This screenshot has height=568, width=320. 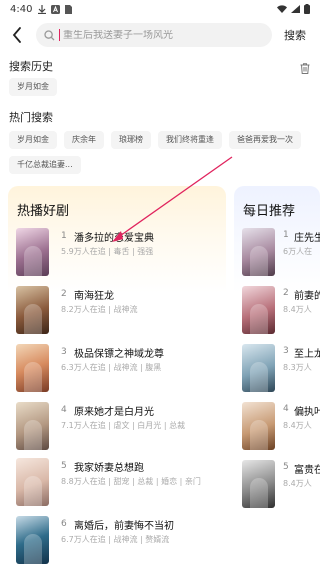 What do you see at coordinates (114, 238) in the screenshot?
I see `drama-title: 潘多拉的恋爱宝典` at bounding box center [114, 238].